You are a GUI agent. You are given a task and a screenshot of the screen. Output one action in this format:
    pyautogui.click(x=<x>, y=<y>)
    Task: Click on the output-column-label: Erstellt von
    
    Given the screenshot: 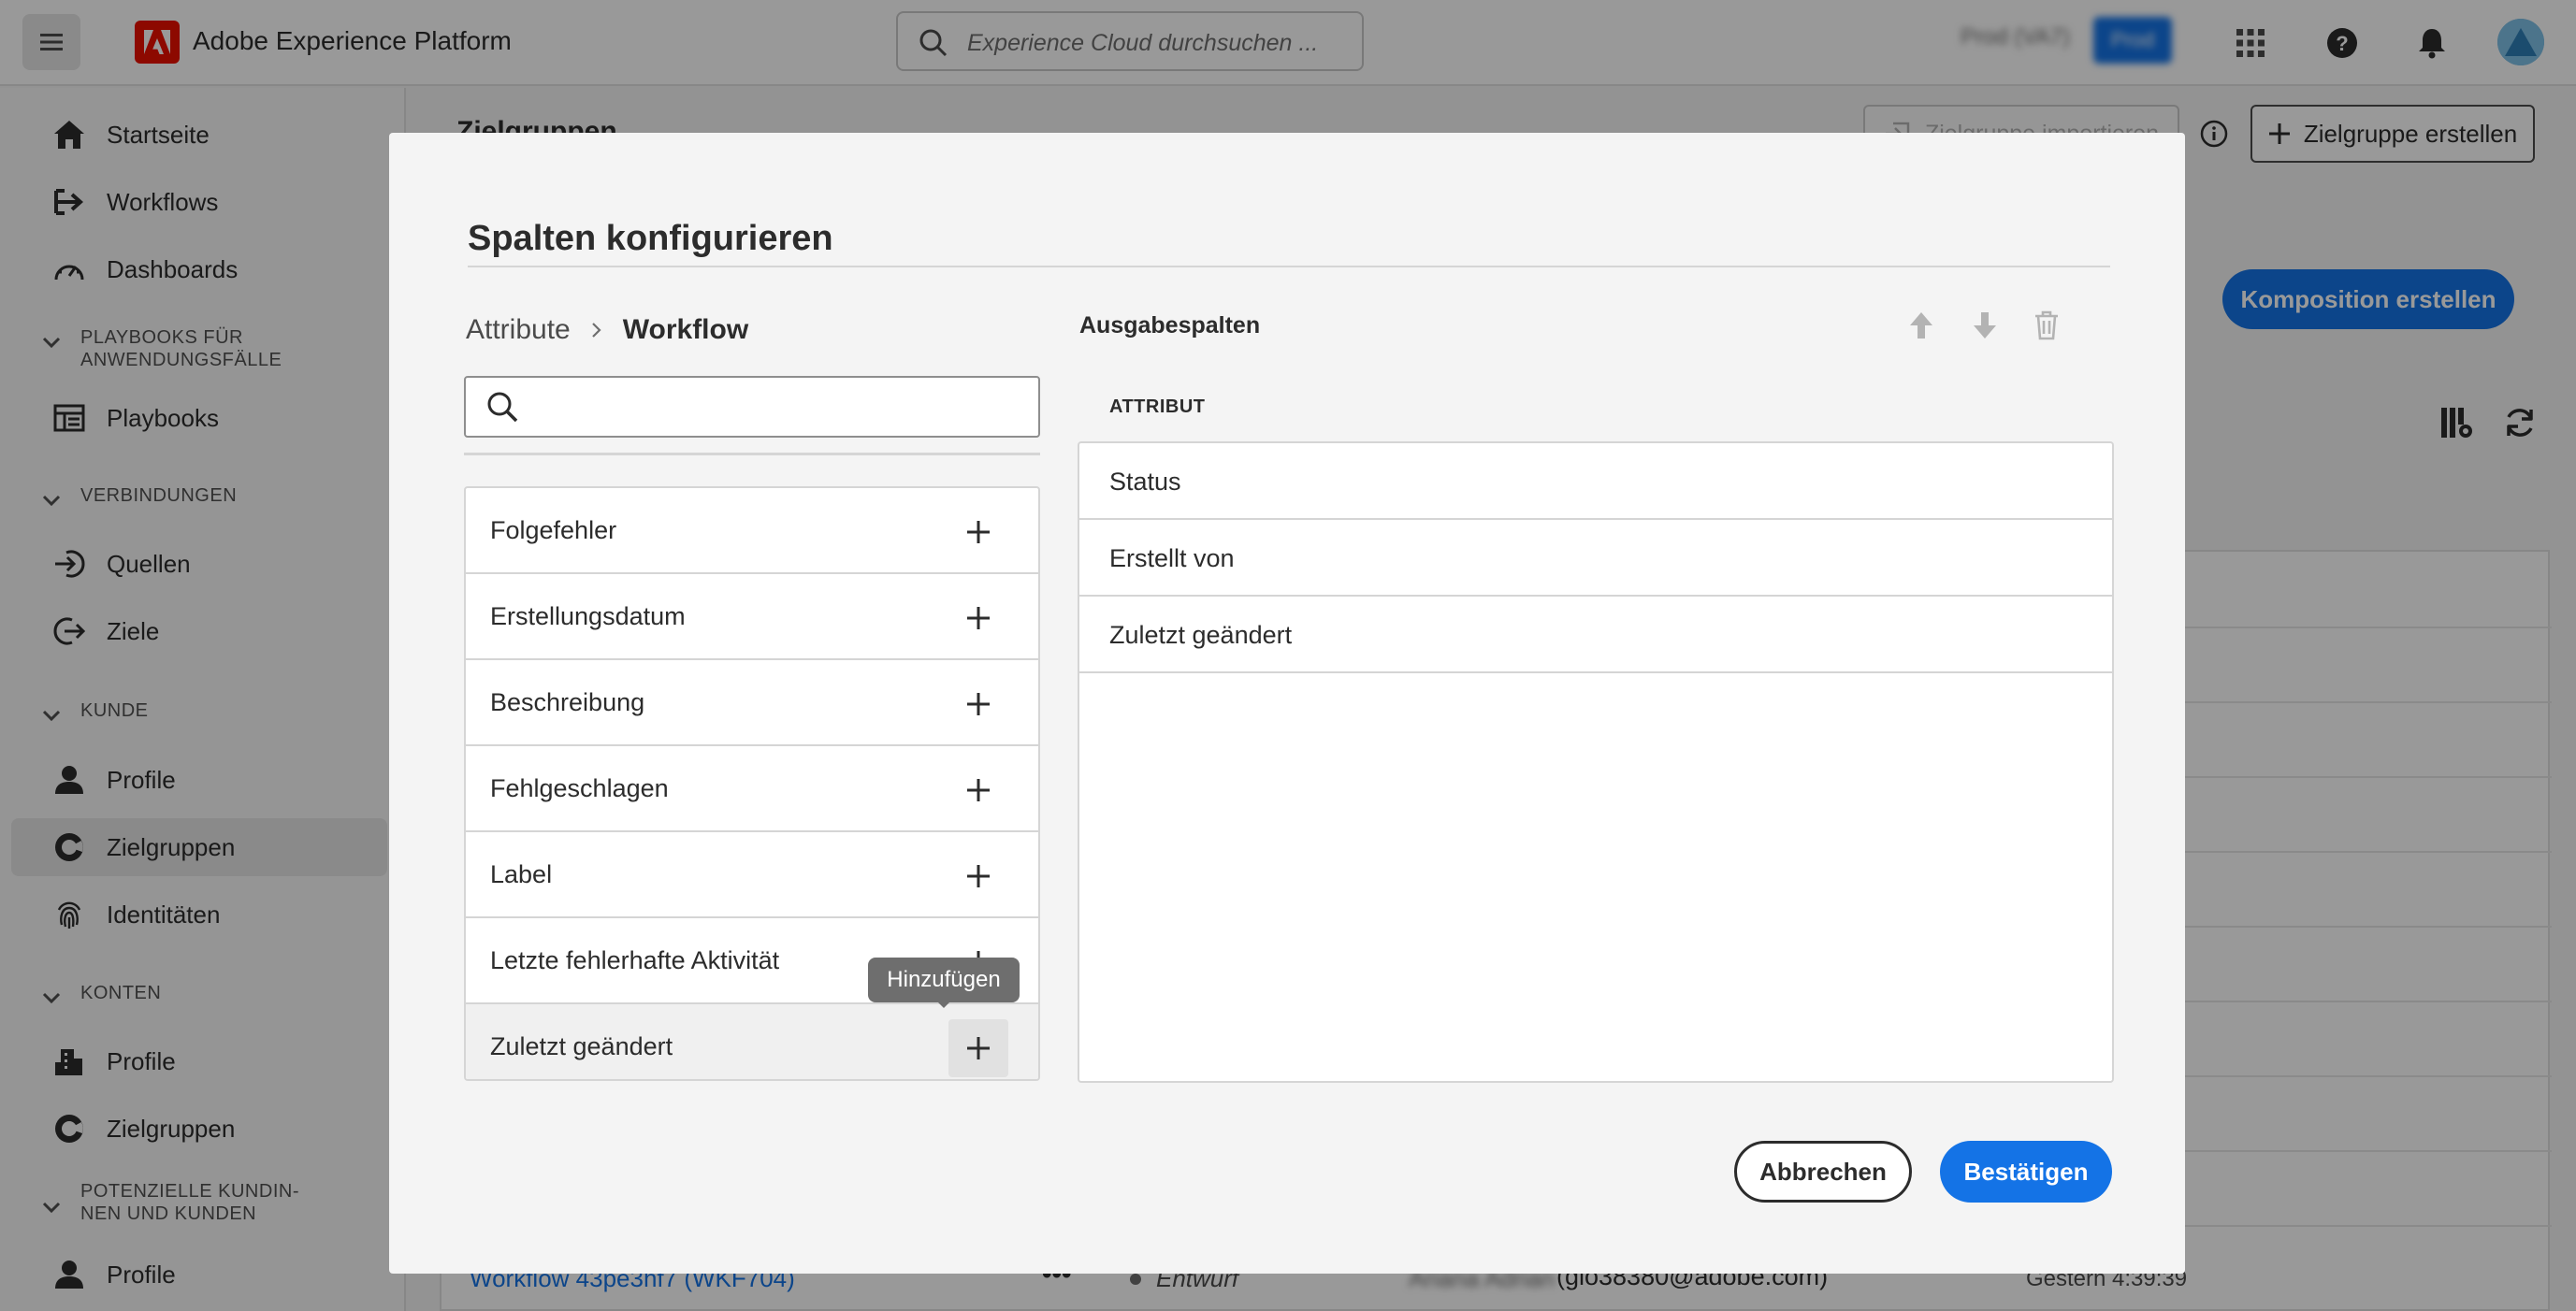 What is the action you would take?
    pyautogui.click(x=1172, y=558)
    